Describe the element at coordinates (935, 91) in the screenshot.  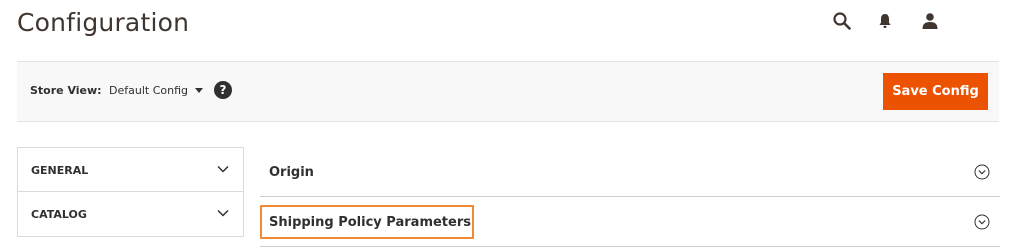
I see `save-config-button: Save Config` at that location.